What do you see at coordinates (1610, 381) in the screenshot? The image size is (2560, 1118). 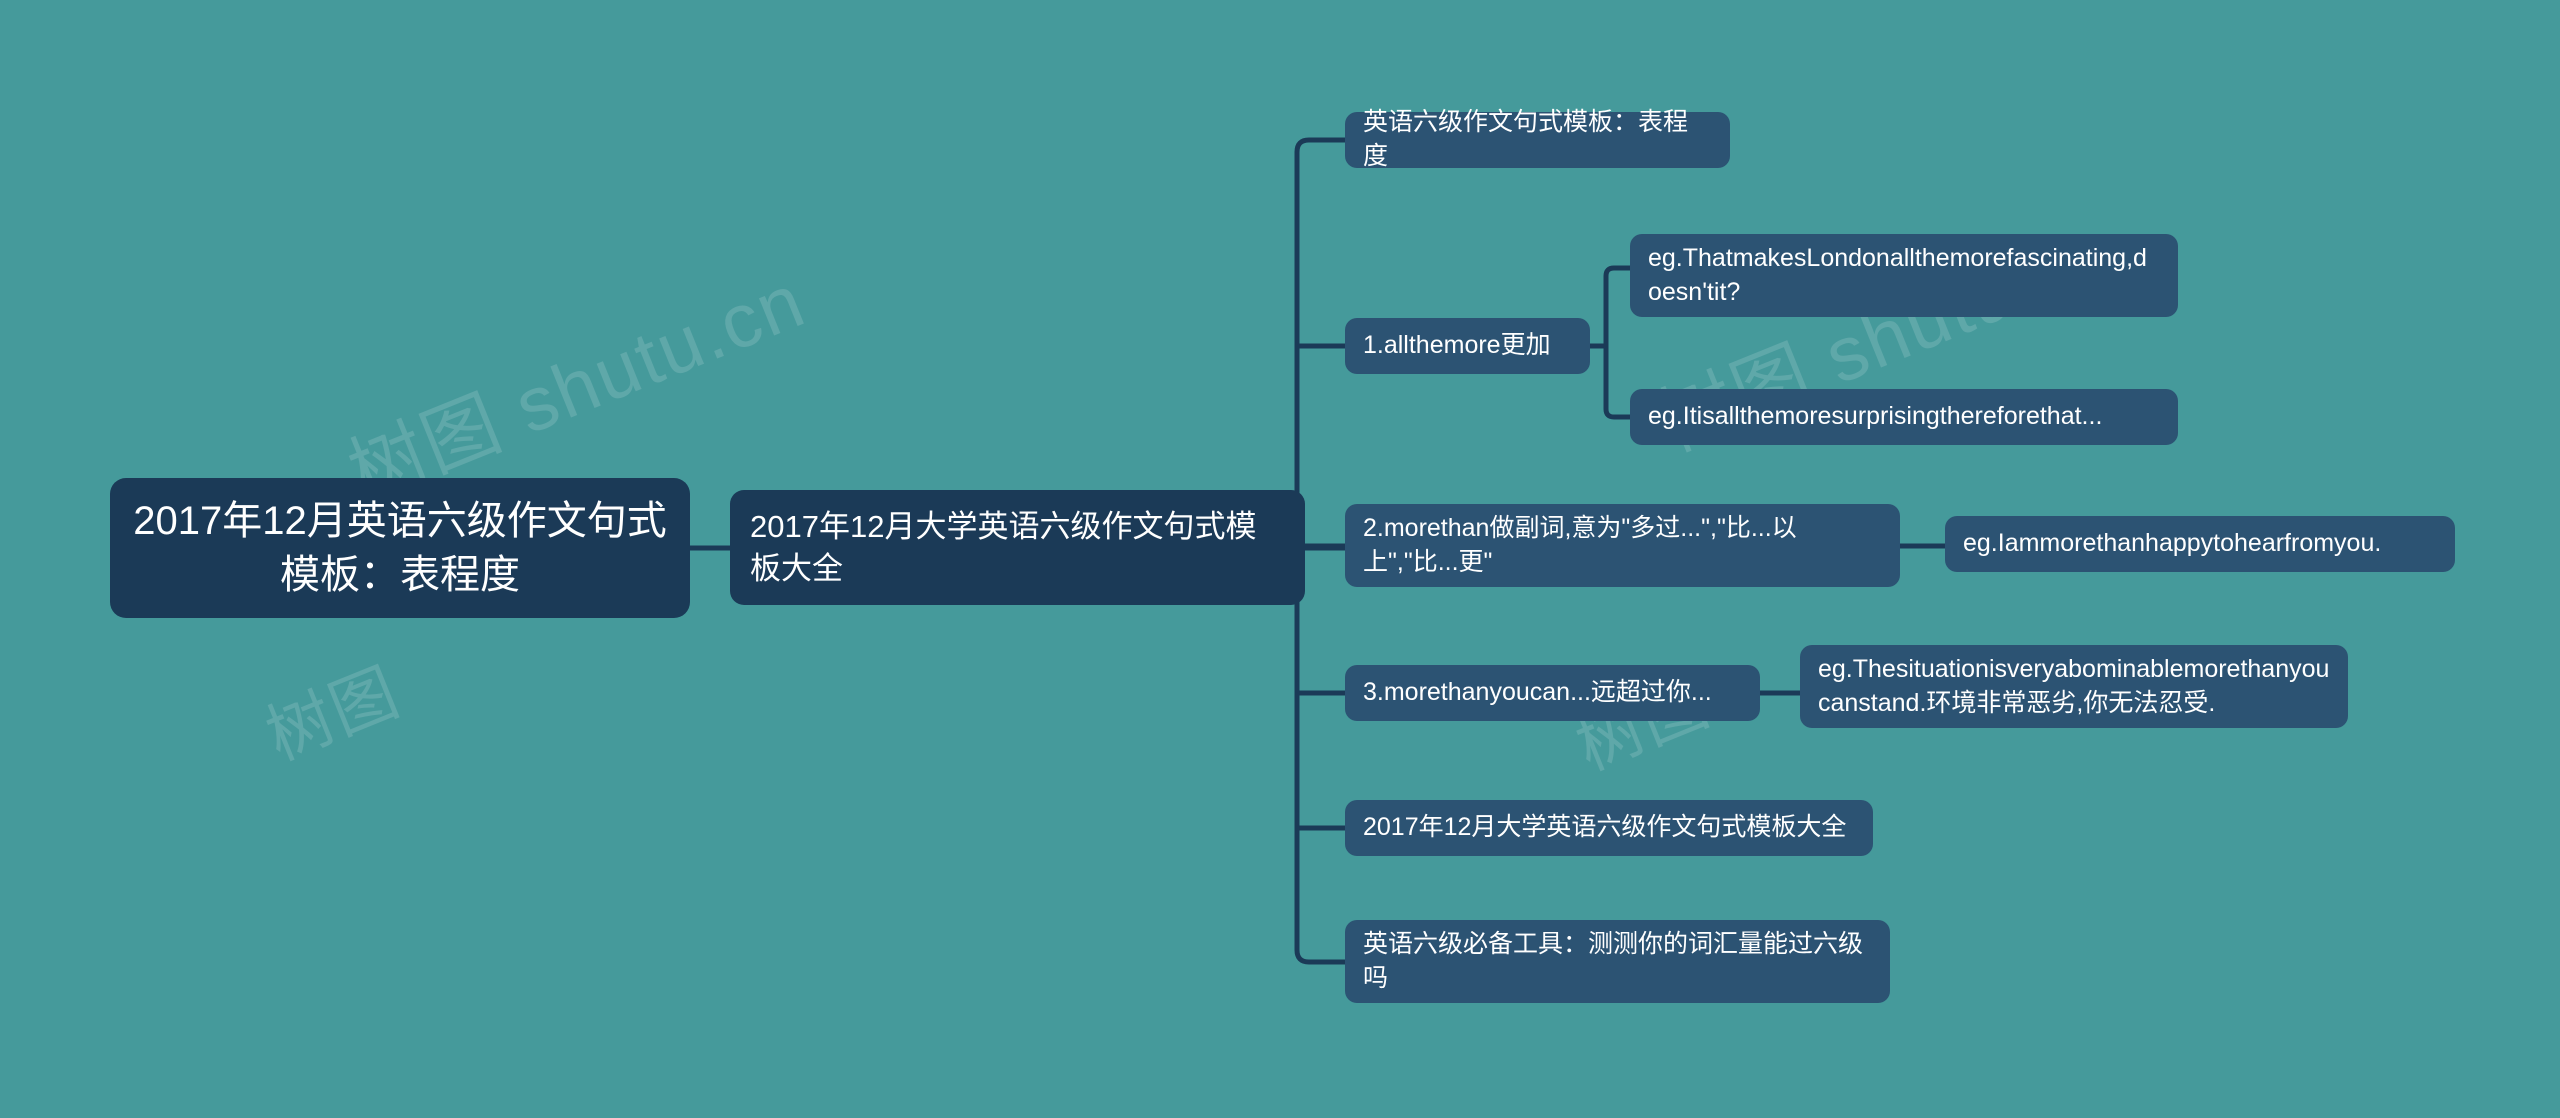 I see `link-b2-c2` at bounding box center [1610, 381].